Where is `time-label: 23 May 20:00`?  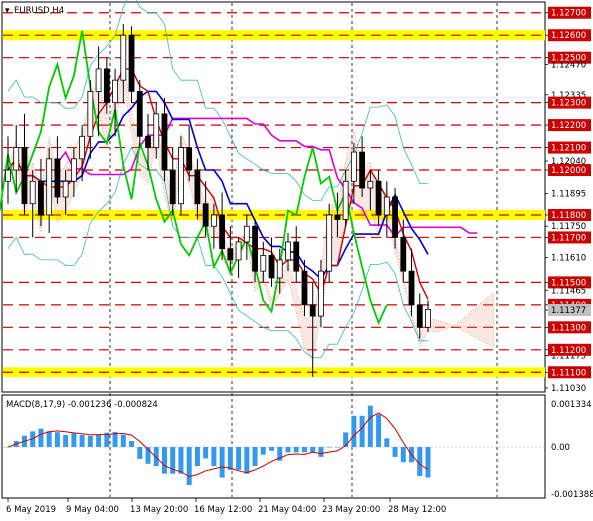
time-label: 23 May 20:00 is located at coordinates (351, 510).